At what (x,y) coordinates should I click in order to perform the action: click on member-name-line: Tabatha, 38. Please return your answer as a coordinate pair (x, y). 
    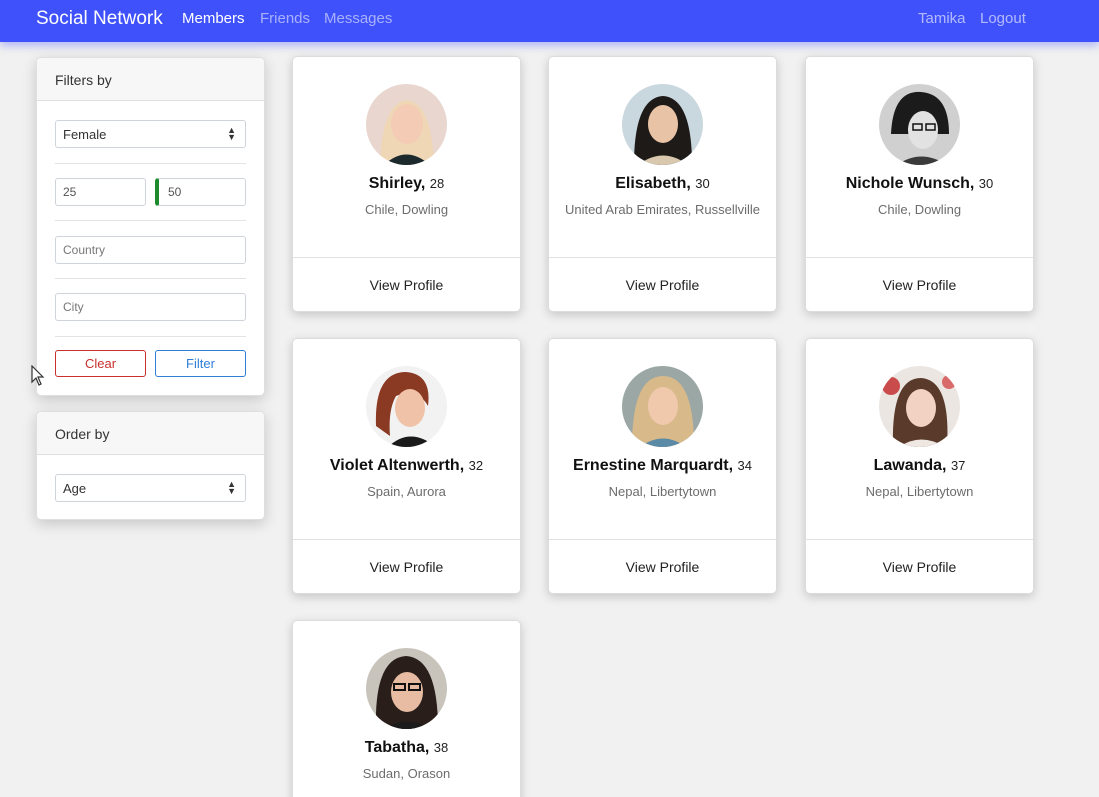
    Looking at the image, I should click on (406, 748).